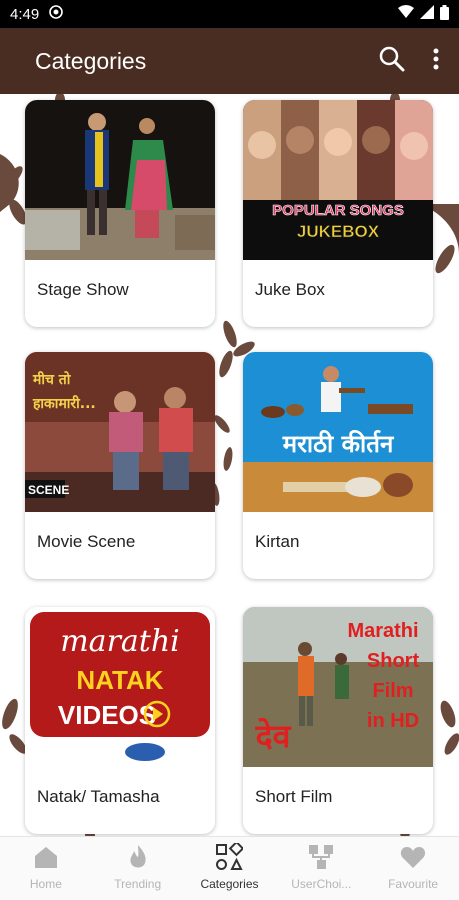  I want to click on thumb-text-line1: मीच तो, so click(52, 379).